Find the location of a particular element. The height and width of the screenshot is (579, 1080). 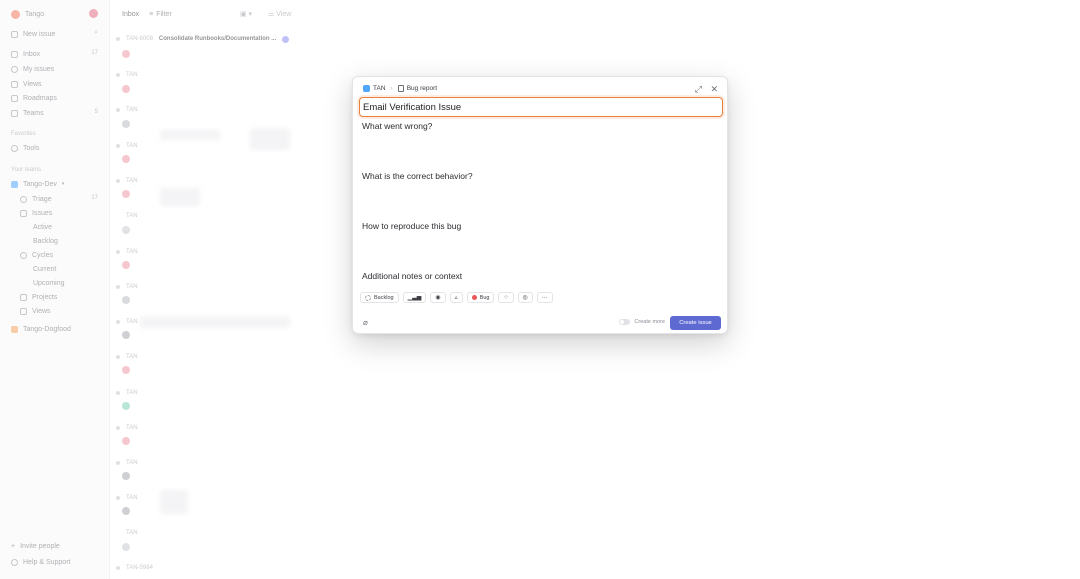

create-issue-button: Create issue is located at coordinates (695, 323).